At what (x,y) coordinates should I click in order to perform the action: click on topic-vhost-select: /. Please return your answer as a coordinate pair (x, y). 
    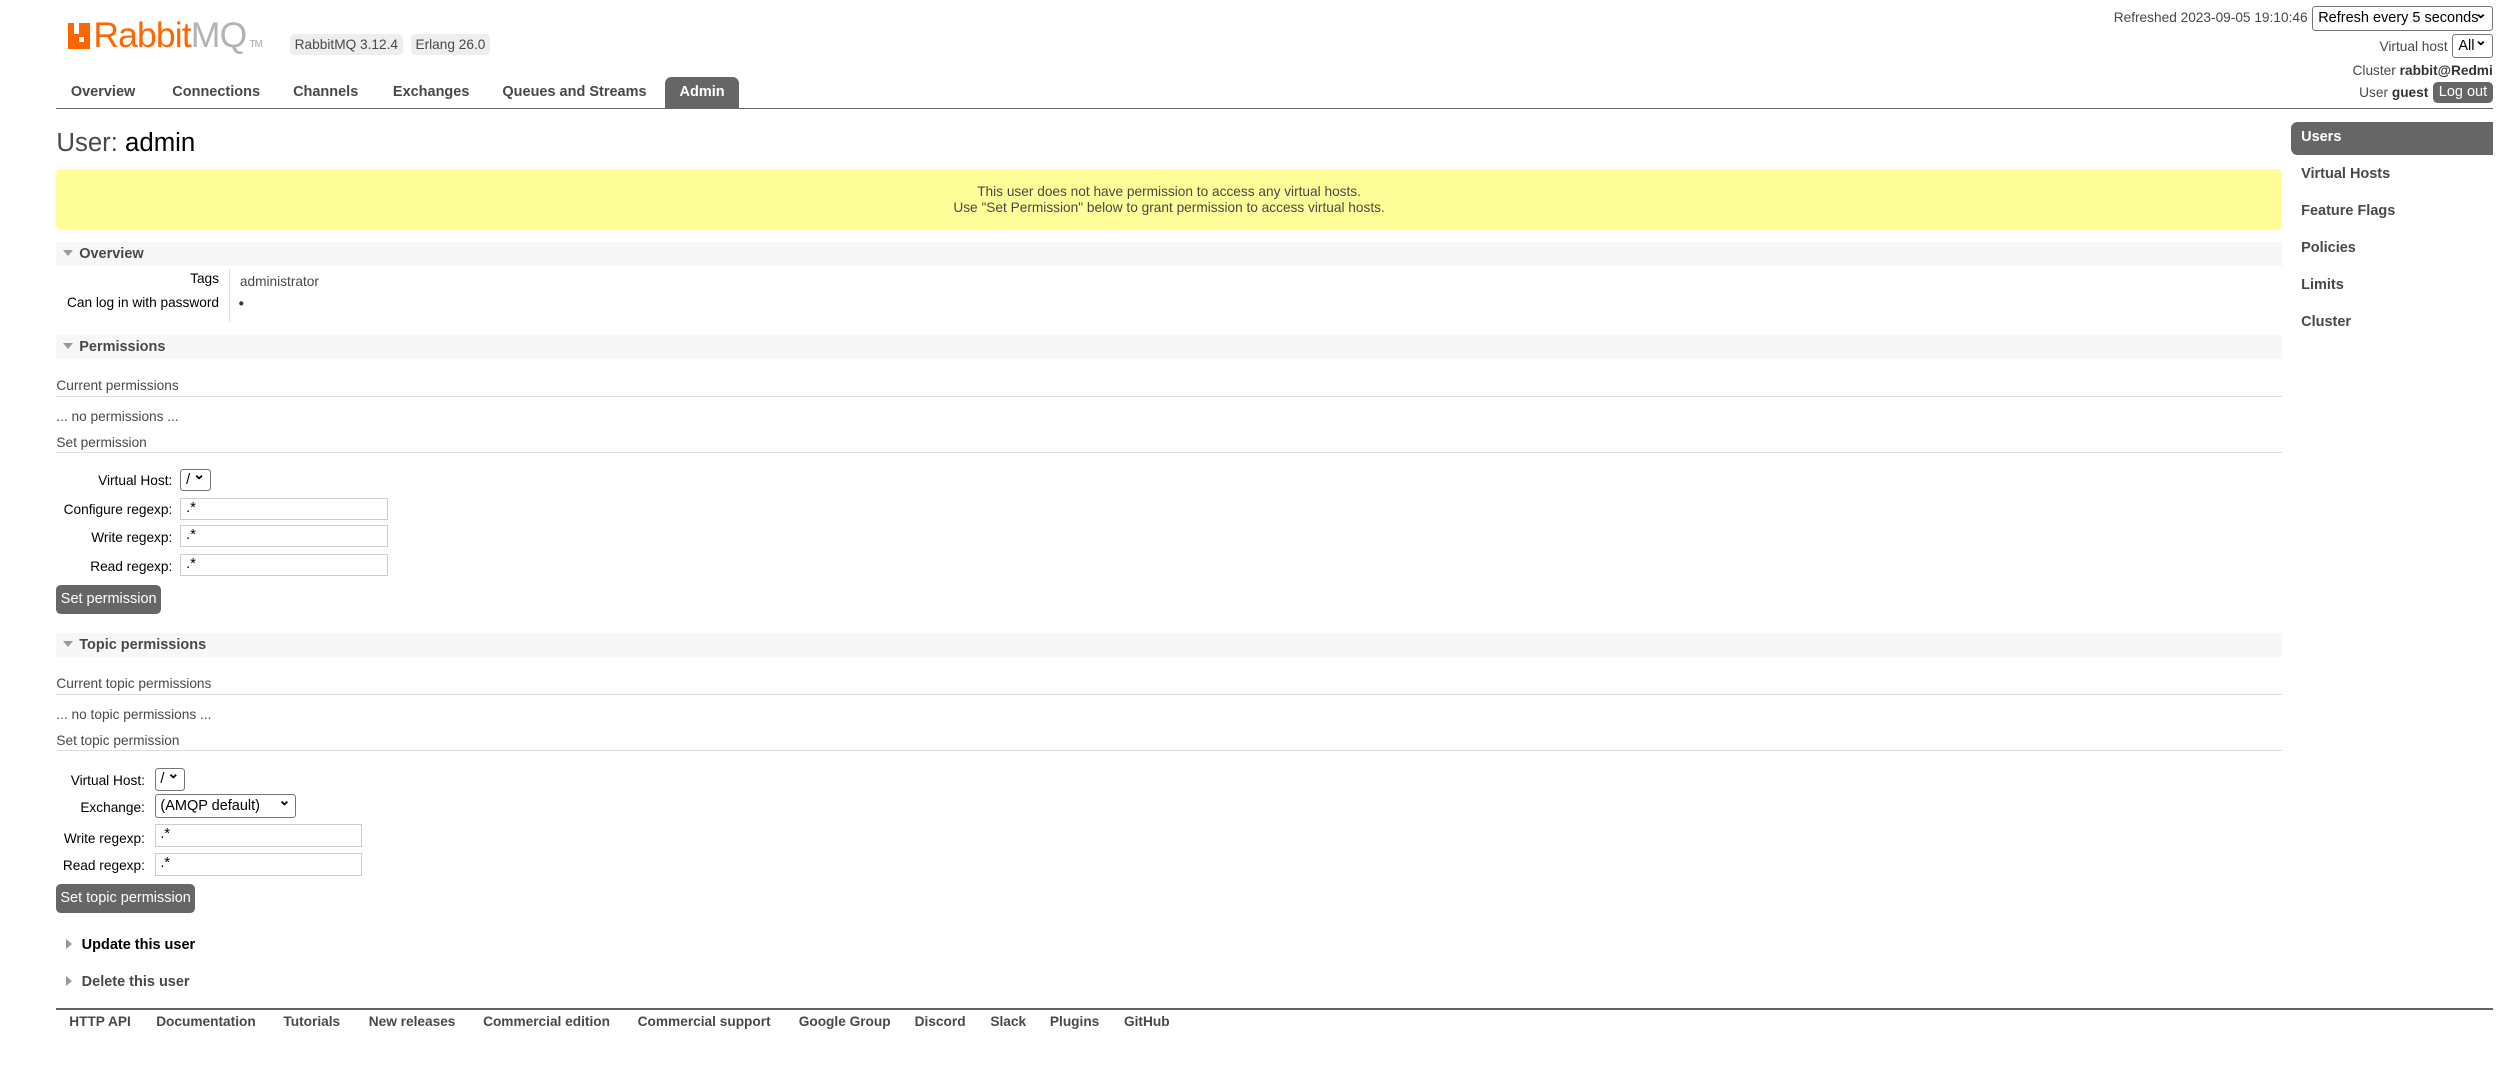
    Looking at the image, I should click on (170, 777).